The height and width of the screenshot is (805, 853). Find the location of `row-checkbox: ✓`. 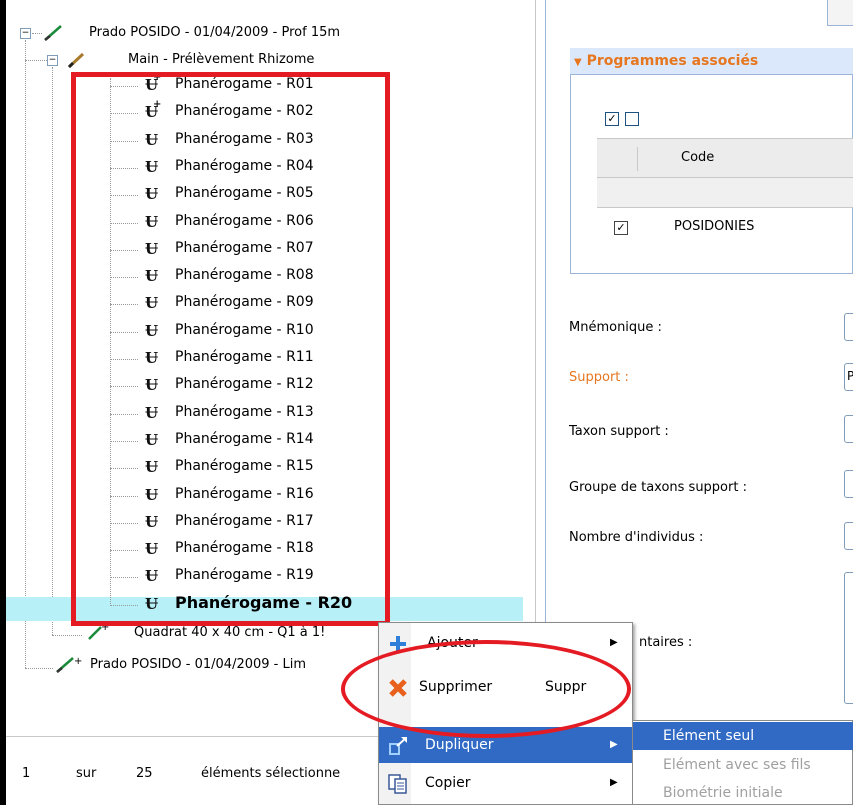

row-checkbox: ✓ is located at coordinates (621, 228).